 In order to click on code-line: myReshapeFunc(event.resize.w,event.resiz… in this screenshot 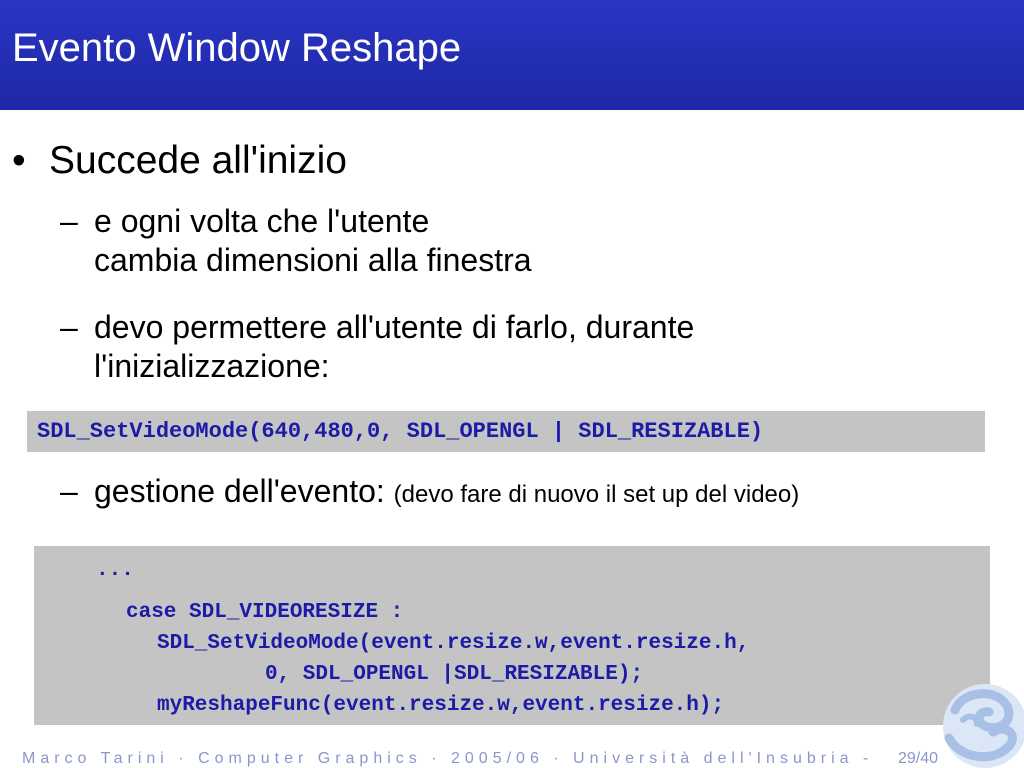, I will do `click(441, 705)`.